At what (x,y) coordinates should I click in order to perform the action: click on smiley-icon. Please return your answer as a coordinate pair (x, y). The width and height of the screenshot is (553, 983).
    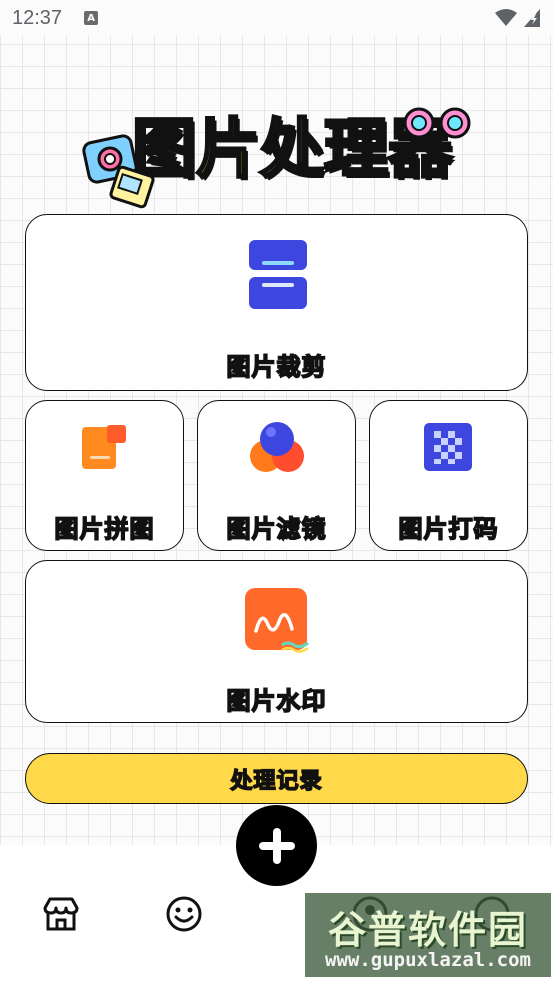
    Looking at the image, I should click on (184, 914).